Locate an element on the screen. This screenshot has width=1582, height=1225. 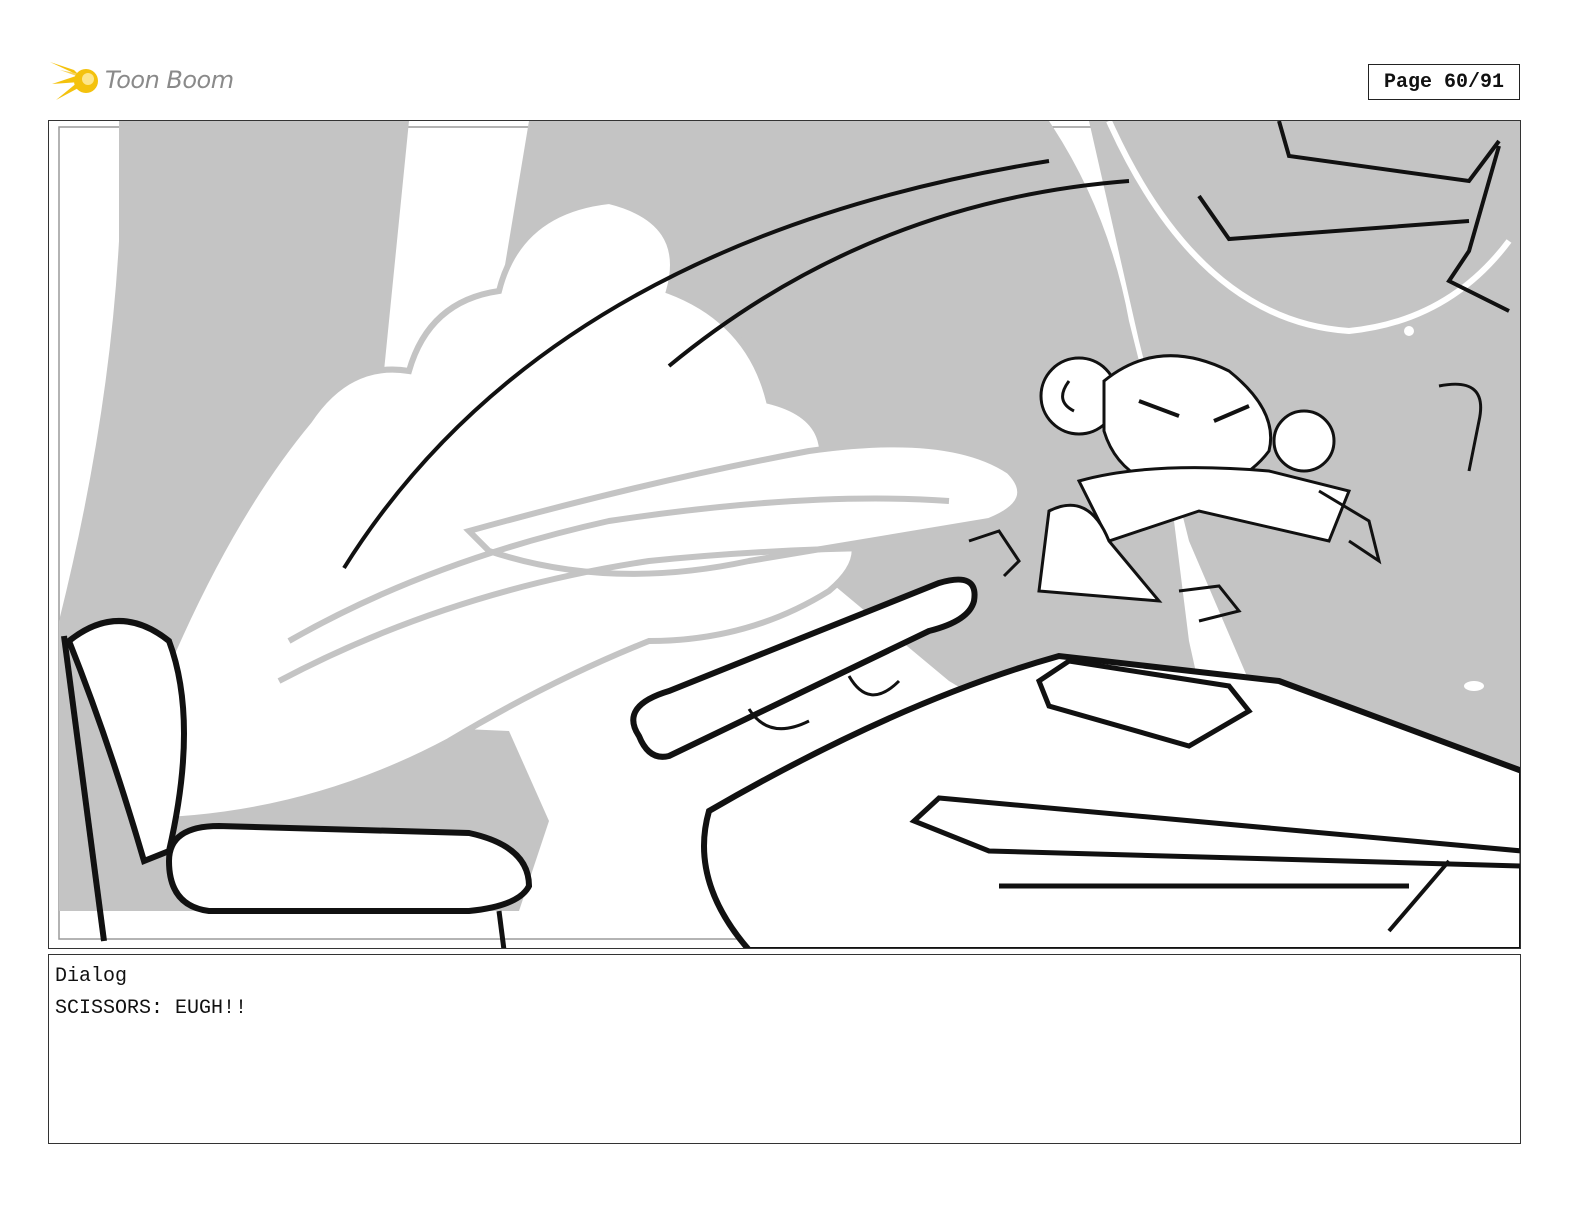
logo-text: Toon Boom is located at coordinates (169, 80).